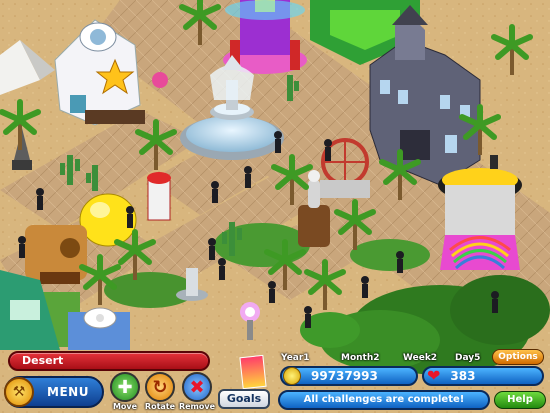 This screenshot has width=550, height=413. Describe the element at coordinates (483, 376) in the screenshot. I see `hearts-display: ❤ 383` at that location.